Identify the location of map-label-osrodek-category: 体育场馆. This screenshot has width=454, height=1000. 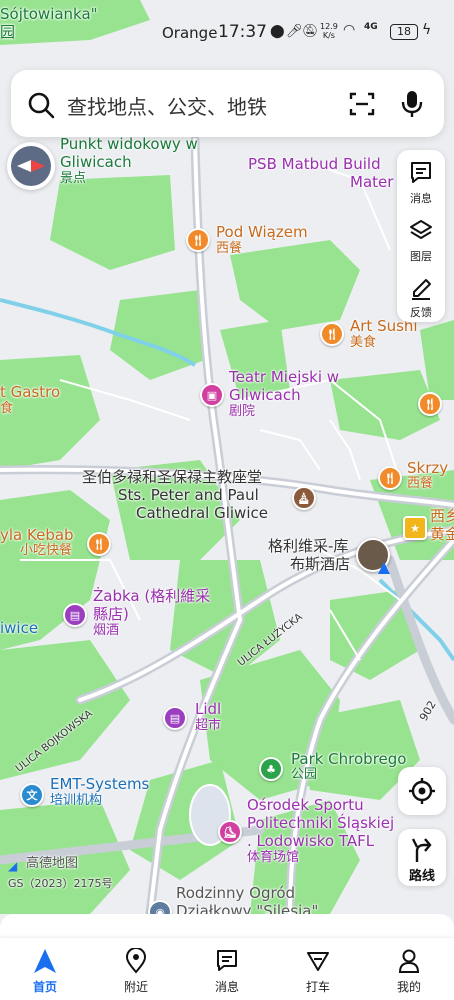
(273, 857).